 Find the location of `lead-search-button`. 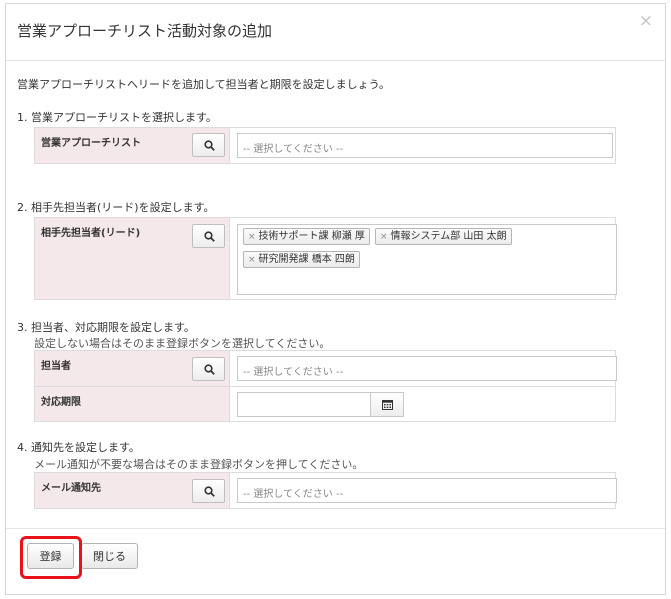

lead-search-button is located at coordinates (208, 236).